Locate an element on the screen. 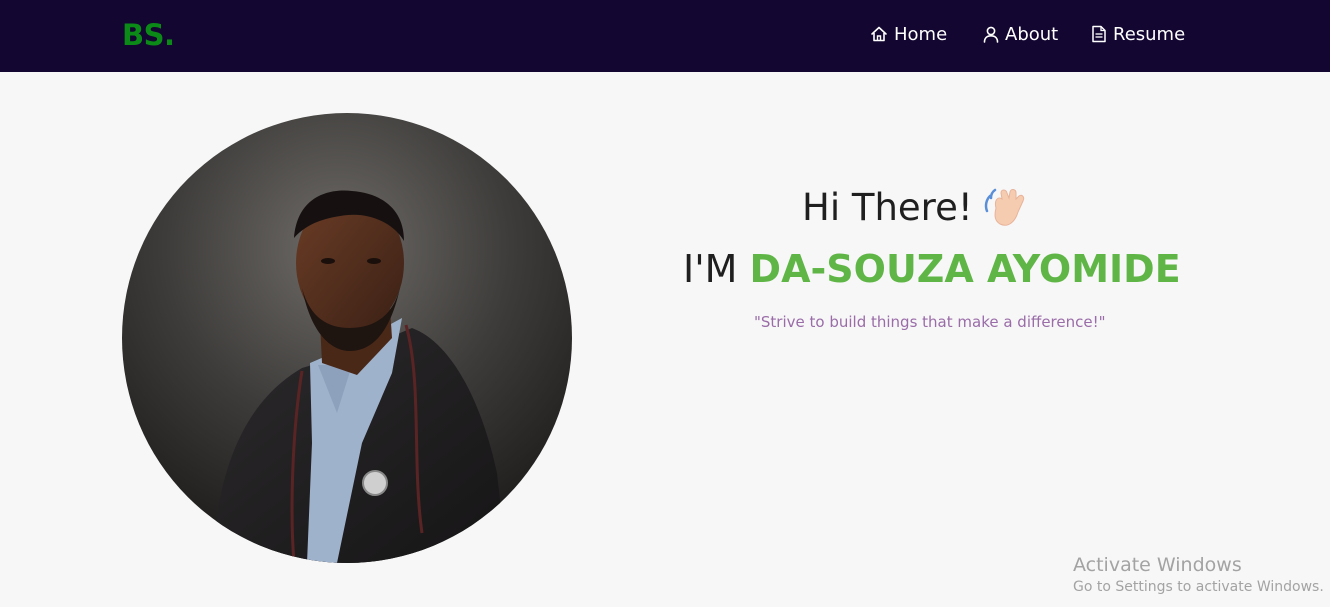 The width and height of the screenshot is (1330, 607). activate-windows-subtitle: Go to Settings to activate Windows. is located at coordinates (1198, 587).